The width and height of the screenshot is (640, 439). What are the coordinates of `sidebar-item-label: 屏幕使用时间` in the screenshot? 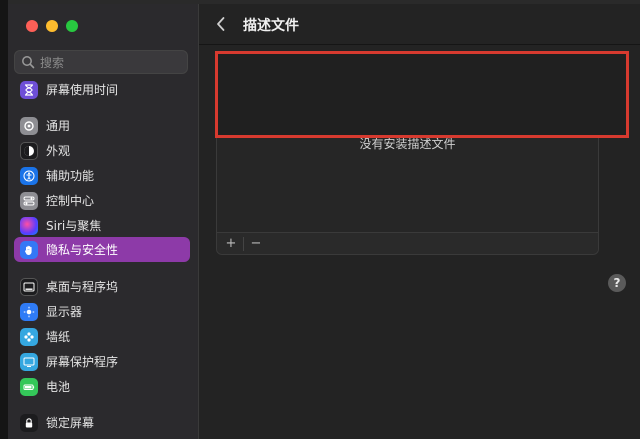 It's located at (82, 90).